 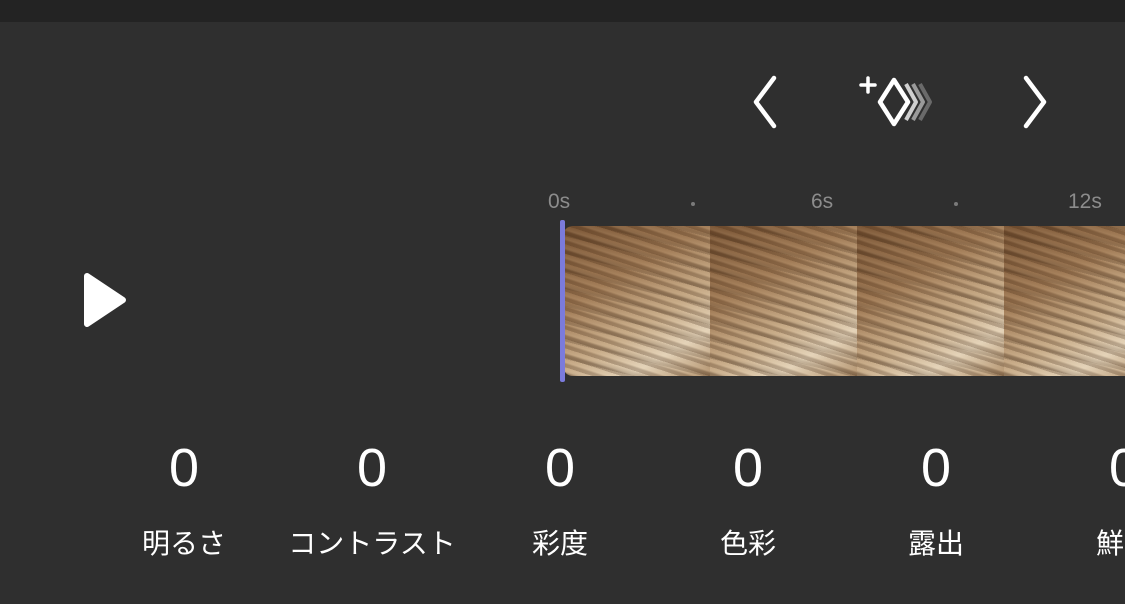 I want to click on chevron-right-icon, so click(x=1035, y=102).